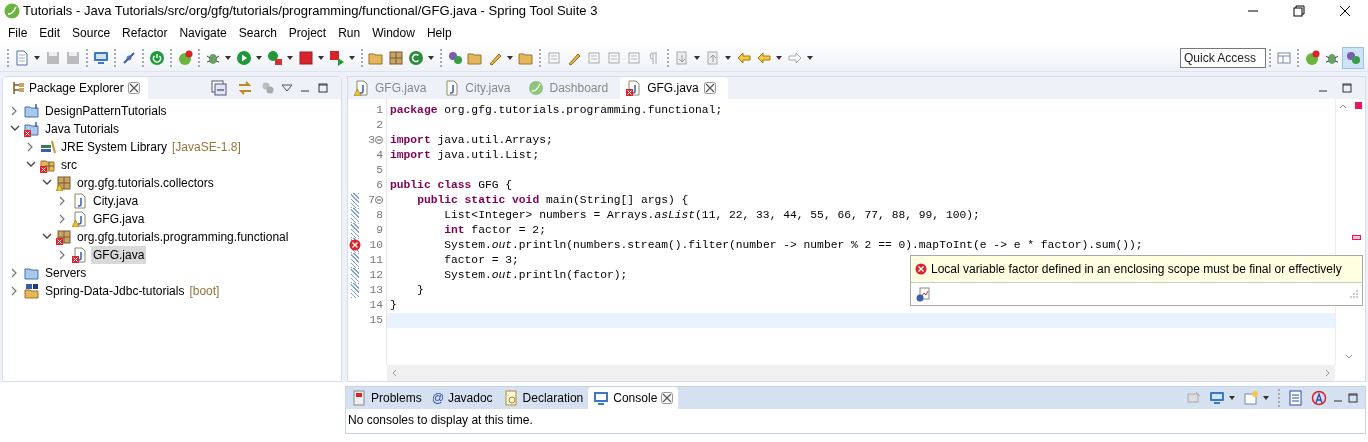 The width and height of the screenshot is (1368, 442). Describe the element at coordinates (48, 147) in the screenshot. I see `library-icon` at that location.